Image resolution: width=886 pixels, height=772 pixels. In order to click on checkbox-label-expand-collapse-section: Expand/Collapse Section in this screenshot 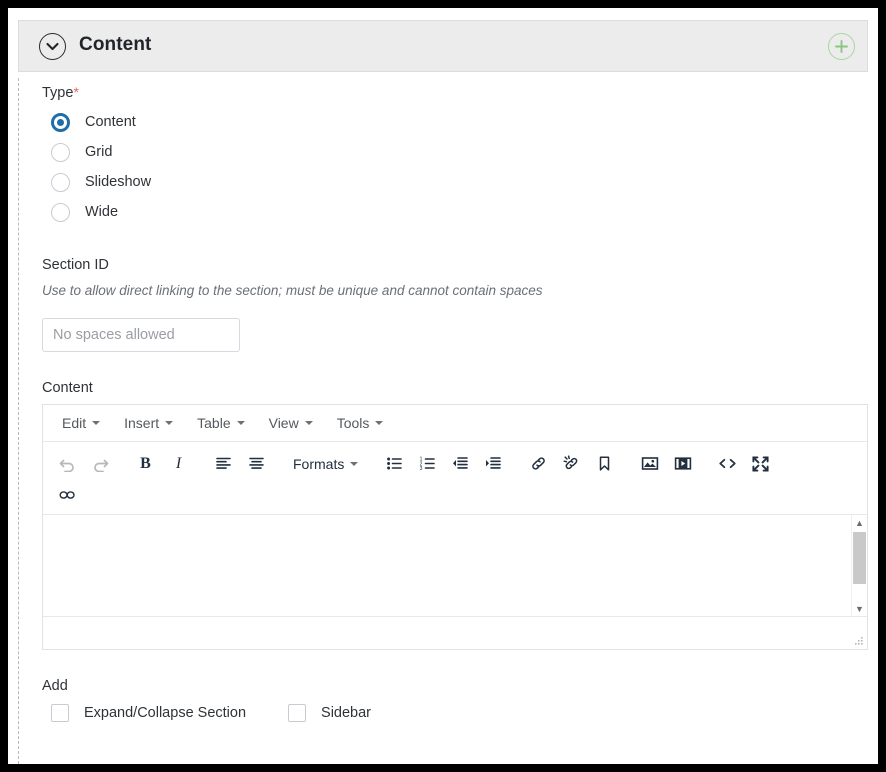, I will do `click(165, 713)`.